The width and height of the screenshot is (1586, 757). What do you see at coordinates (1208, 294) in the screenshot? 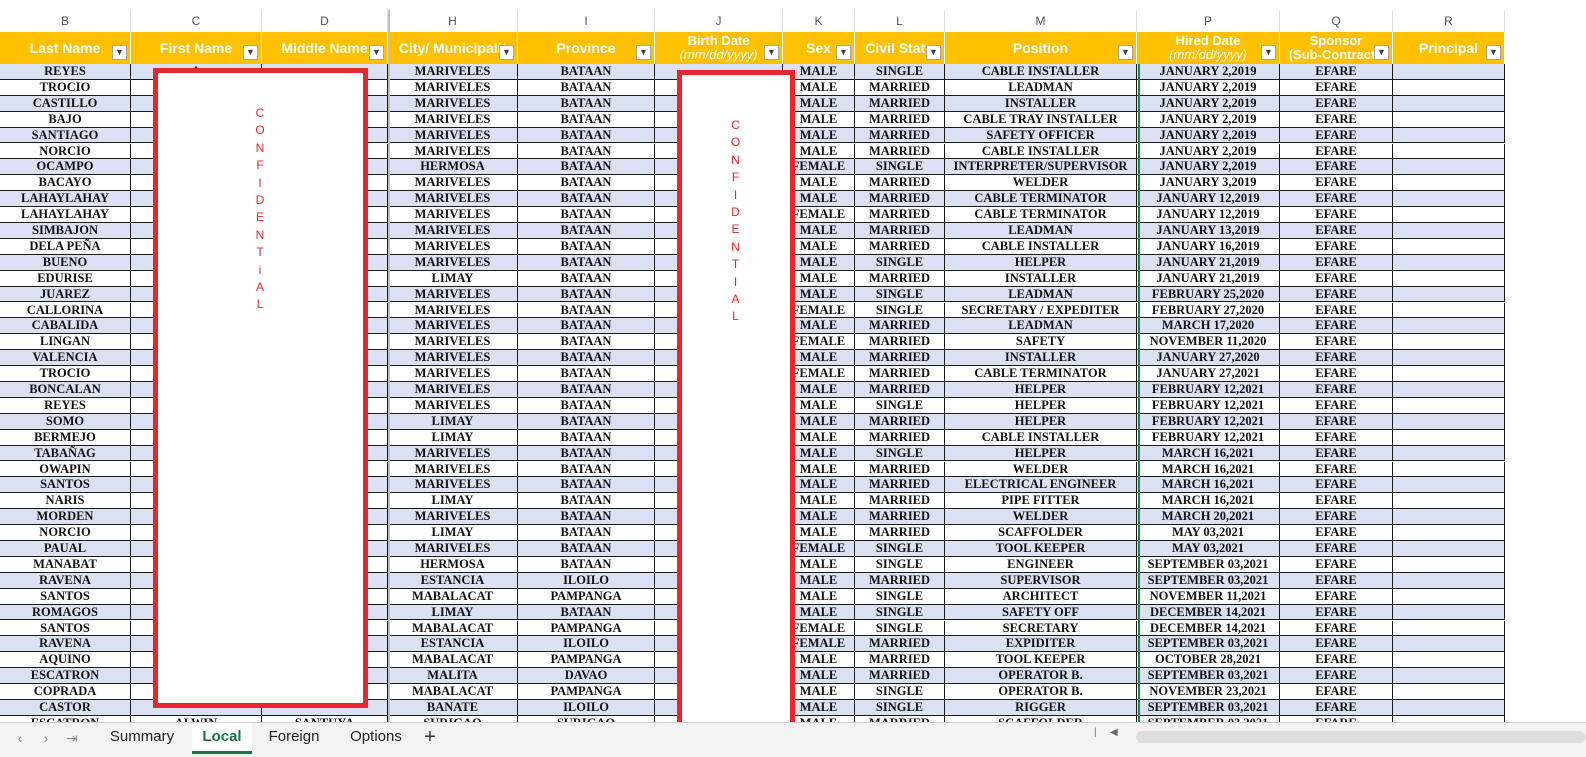
I see `cell-hired-date: FEBRUARY 25,2020` at bounding box center [1208, 294].